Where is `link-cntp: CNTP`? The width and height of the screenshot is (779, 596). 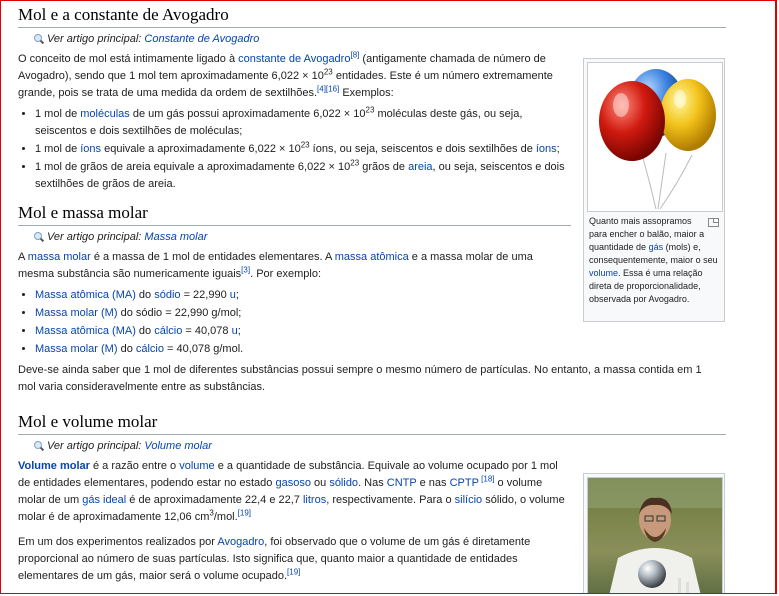
link-cntp: CNTP is located at coordinates (402, 483).